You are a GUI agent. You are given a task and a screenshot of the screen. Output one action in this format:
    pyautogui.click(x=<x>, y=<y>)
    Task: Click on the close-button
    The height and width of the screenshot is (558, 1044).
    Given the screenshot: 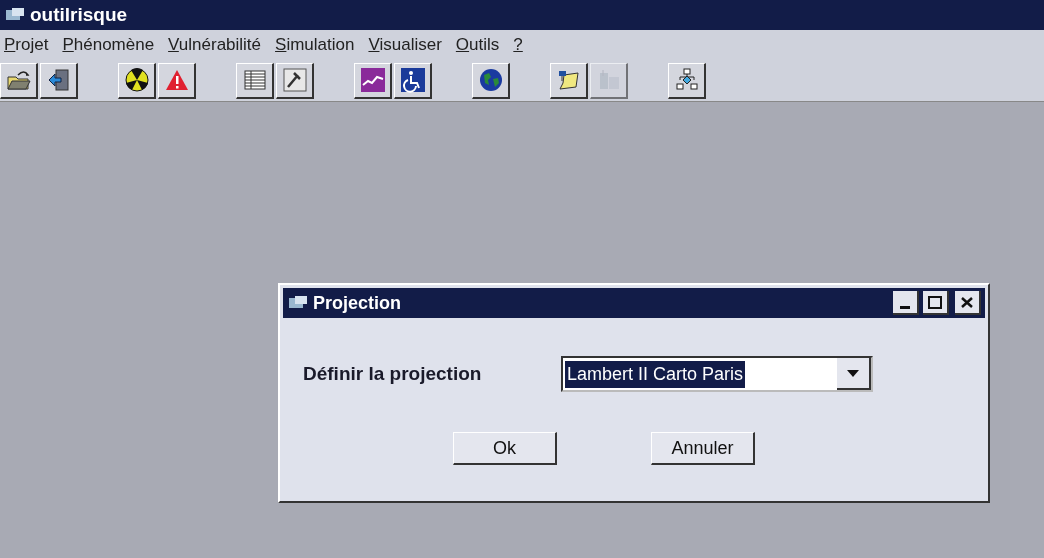 What is the action you would take?
    pyautogui.click(x=968, y=303)
    